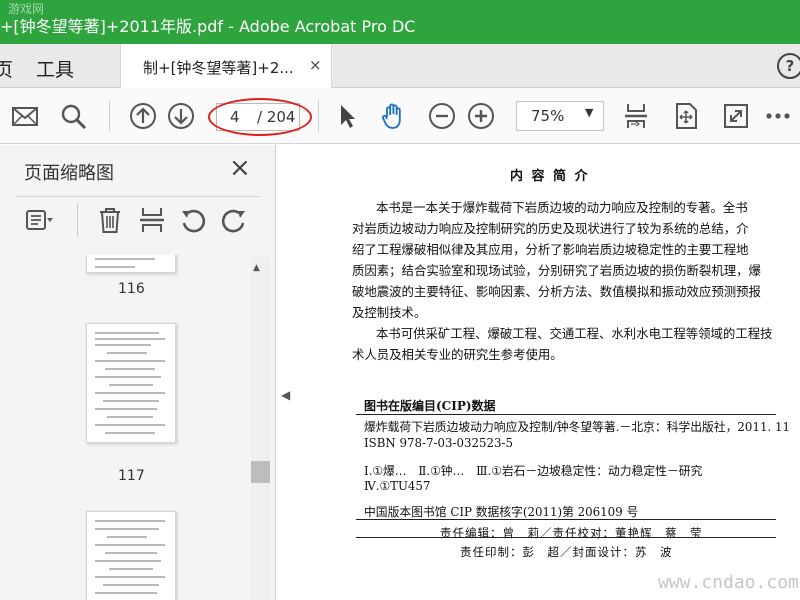  Describe the element at coordinates (430, 406) in the screenshot. I see `cip-heading: 图书在版编目(CIP)数据` at that location.